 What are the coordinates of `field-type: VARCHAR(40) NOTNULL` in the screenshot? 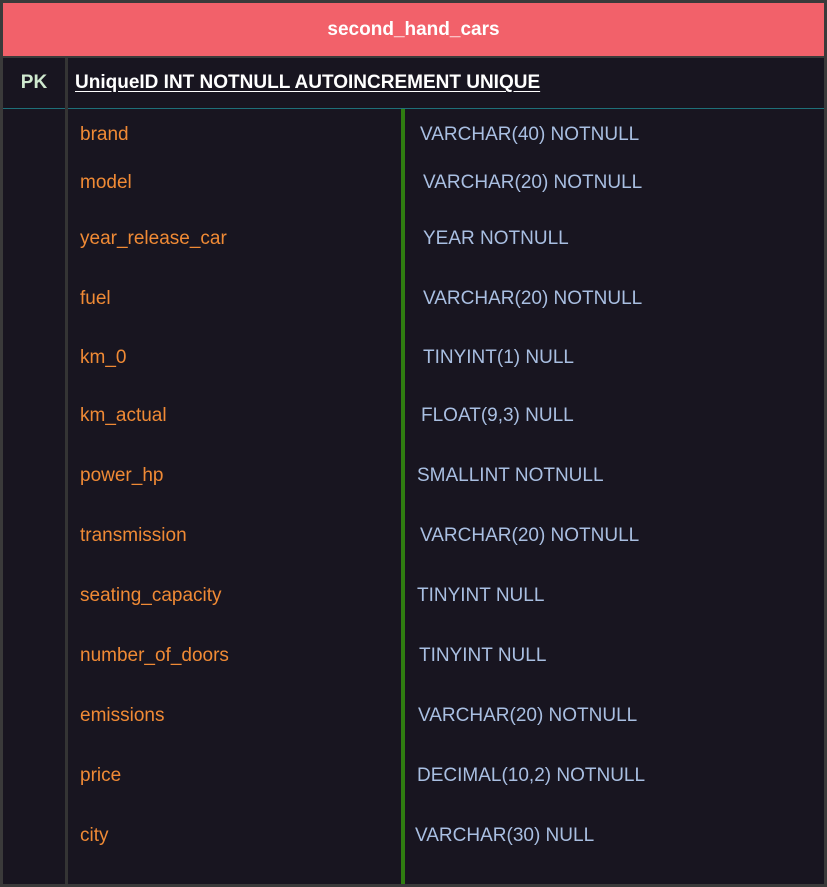 It's located at (530, 134).